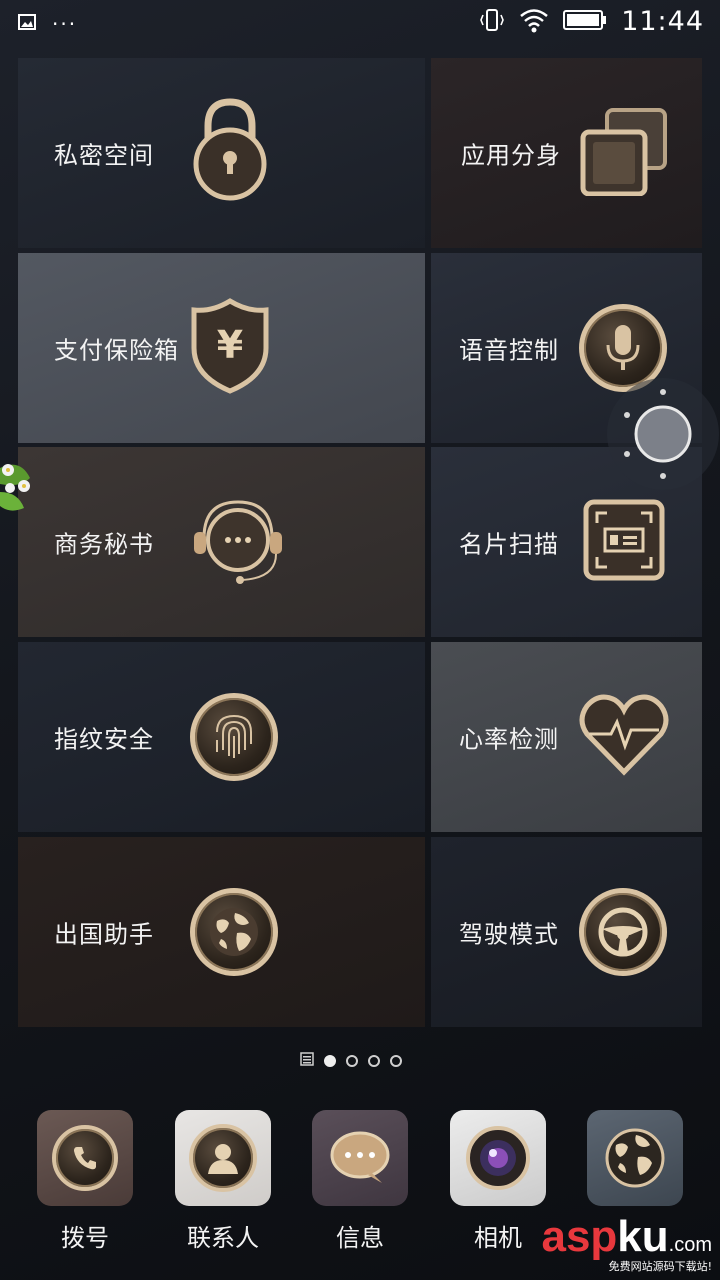 The image size is (720, 1280). Describe the element at coordinates (307, 1060) in the screenshot. I see `list-page-icon` at that location.